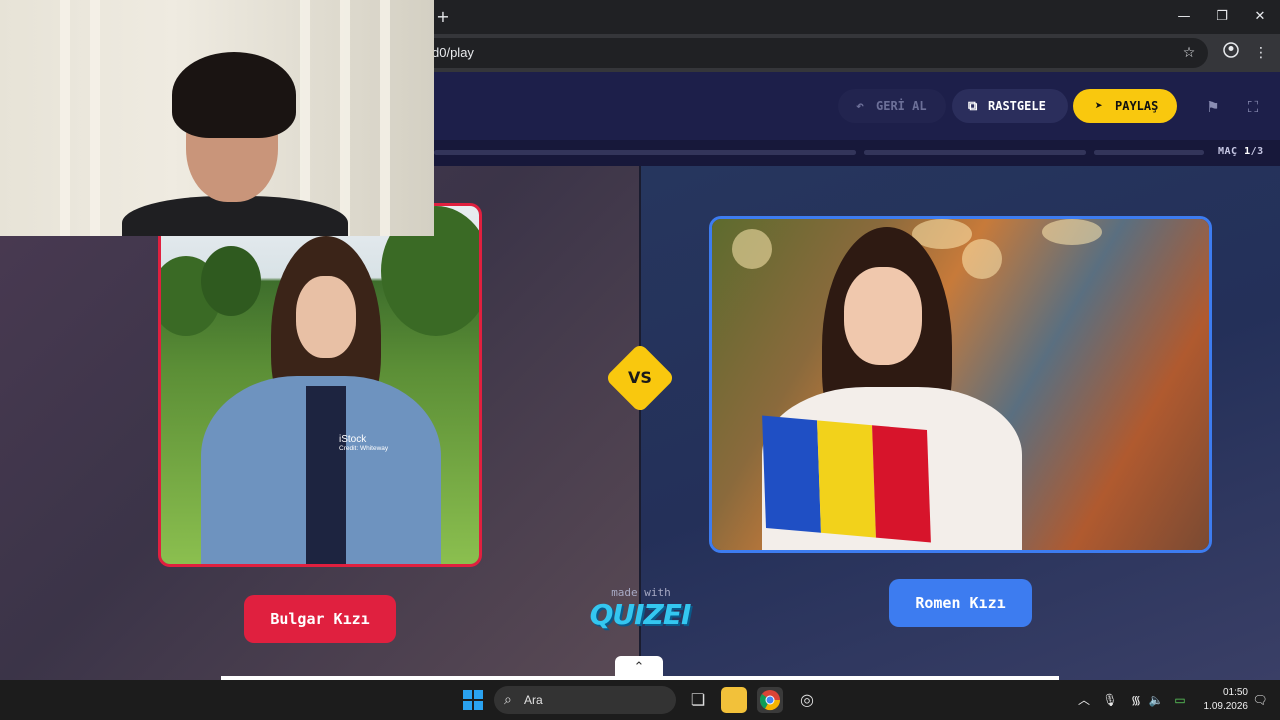 This screenshot has height=720, width=1280. What do you see at coordinates (320, 619) in the screenshot?
I see `left-option-button: Bulgar Kızı` at bounding box center [320, 619].